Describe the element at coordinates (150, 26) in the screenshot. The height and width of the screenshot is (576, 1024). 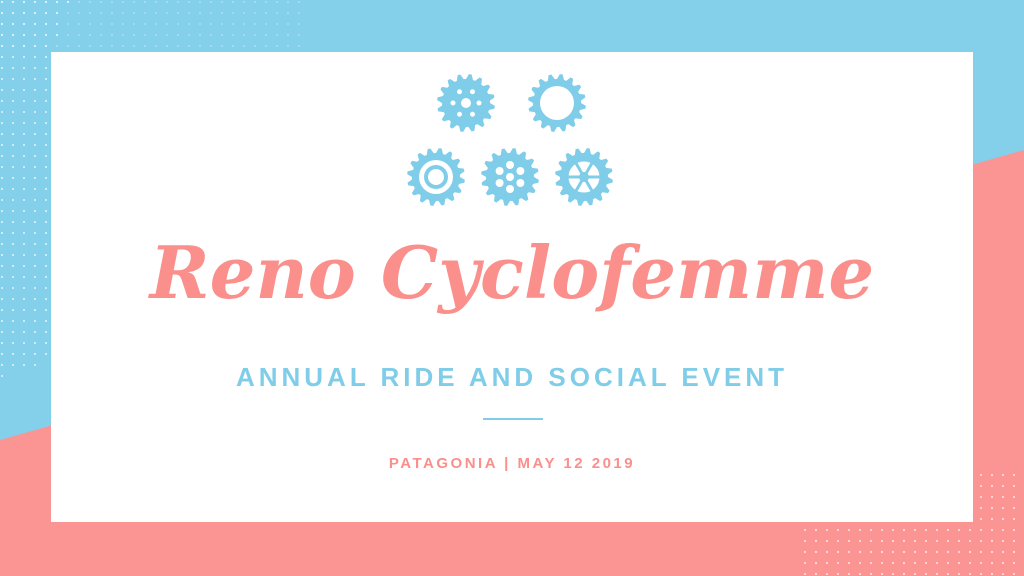
I see `dot-pattern-top-strip` at that location.